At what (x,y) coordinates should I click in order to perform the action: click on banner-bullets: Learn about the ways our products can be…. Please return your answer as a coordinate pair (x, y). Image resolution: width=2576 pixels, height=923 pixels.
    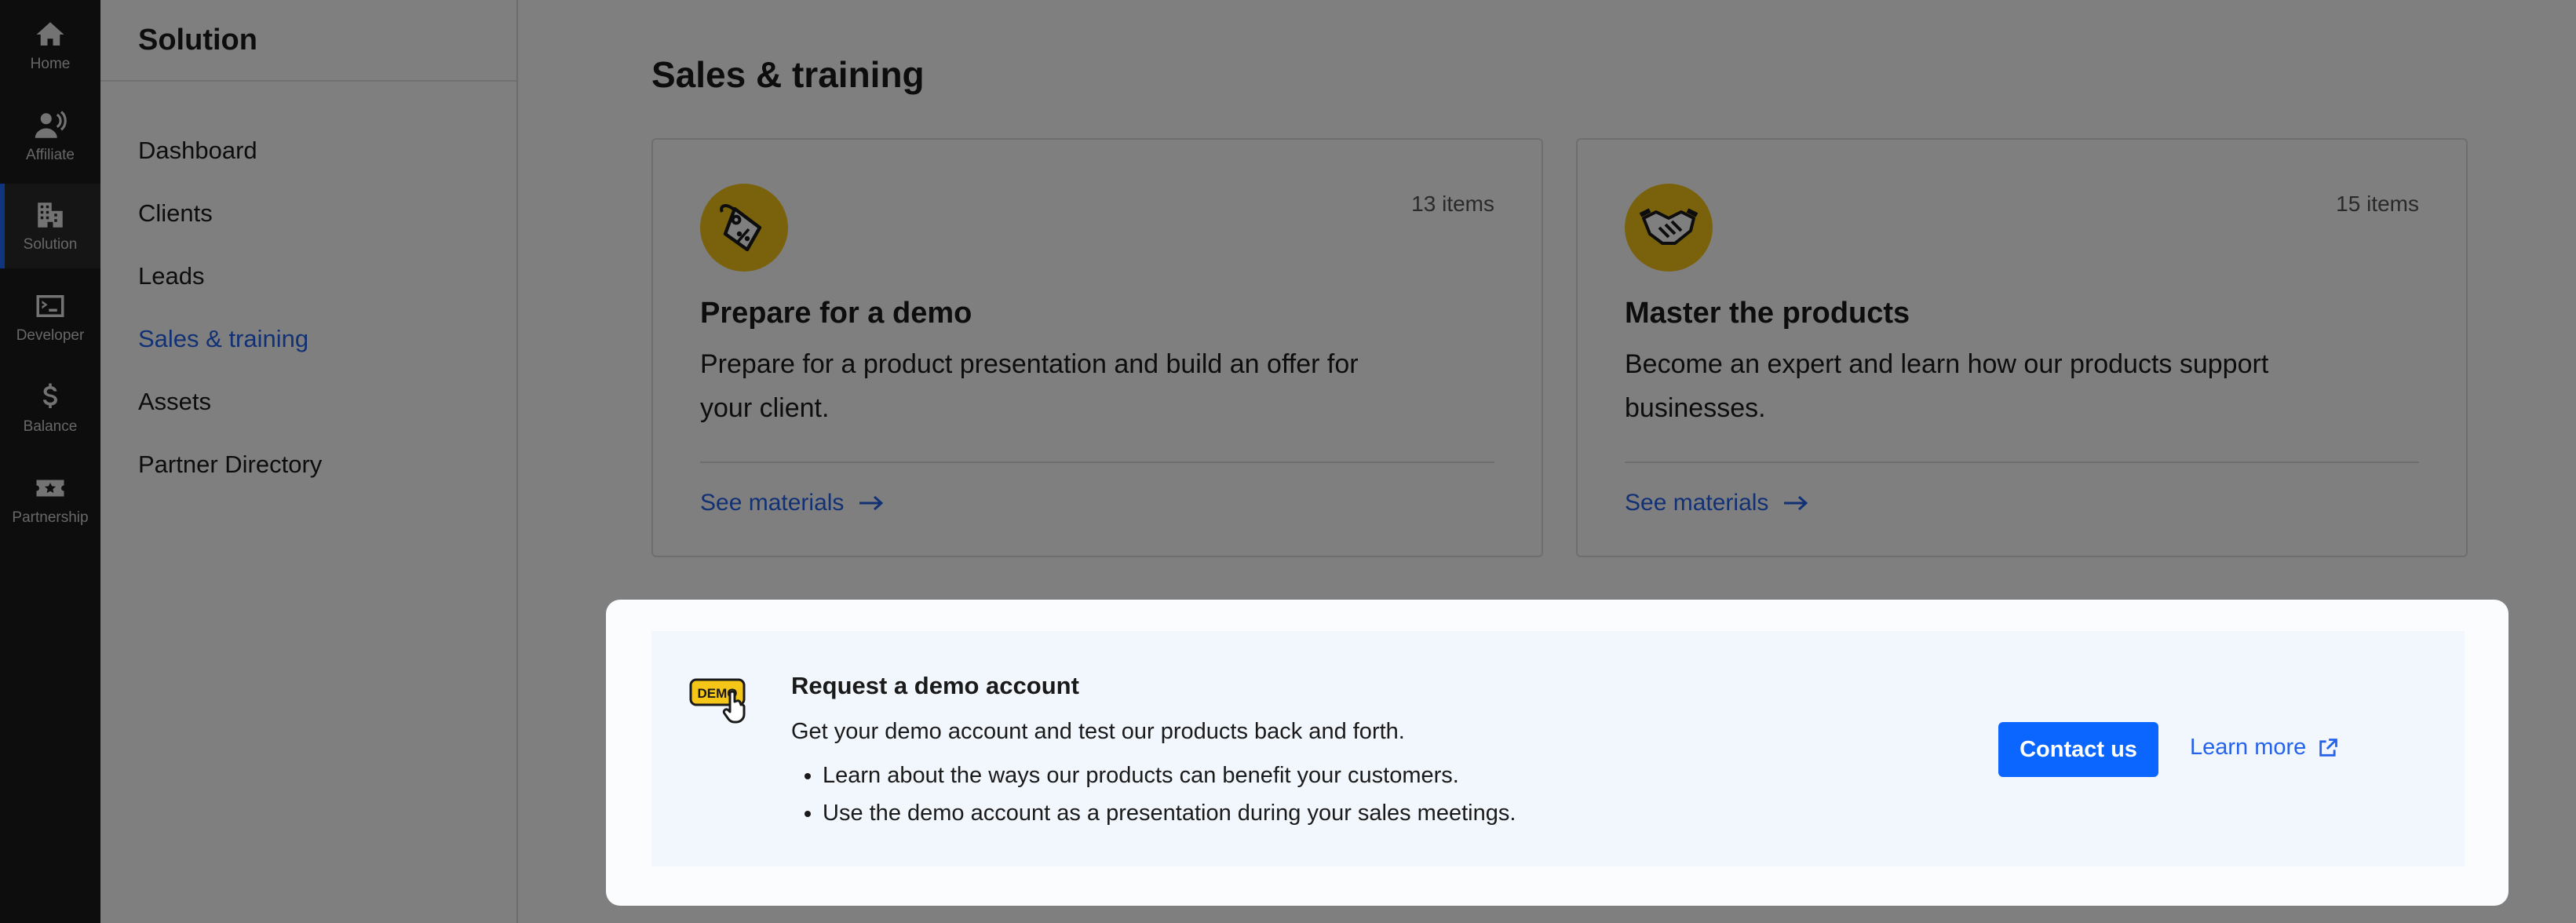
    Looking at the image, I should click on (1153, 794).